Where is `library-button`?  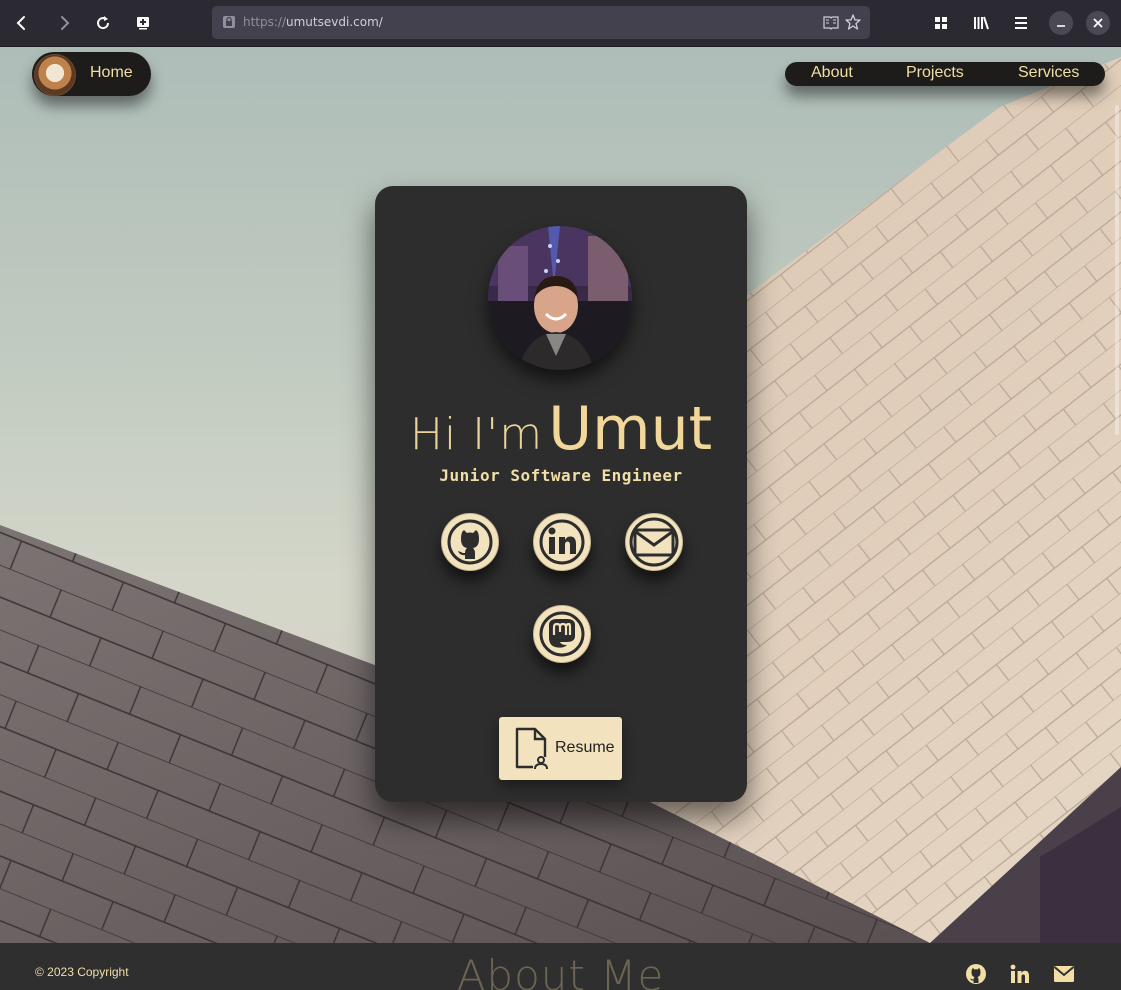 library-button is located at coordinates (981, 23).